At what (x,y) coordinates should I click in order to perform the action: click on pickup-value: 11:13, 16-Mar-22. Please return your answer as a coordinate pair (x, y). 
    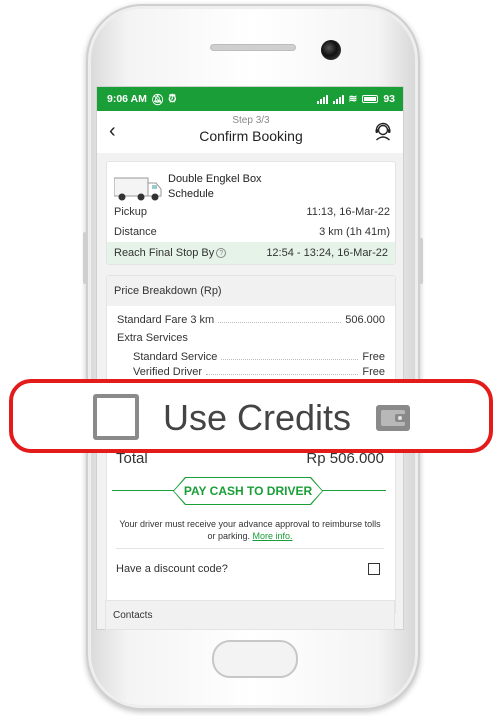
    Looking at the image, I should click on (348, 212).